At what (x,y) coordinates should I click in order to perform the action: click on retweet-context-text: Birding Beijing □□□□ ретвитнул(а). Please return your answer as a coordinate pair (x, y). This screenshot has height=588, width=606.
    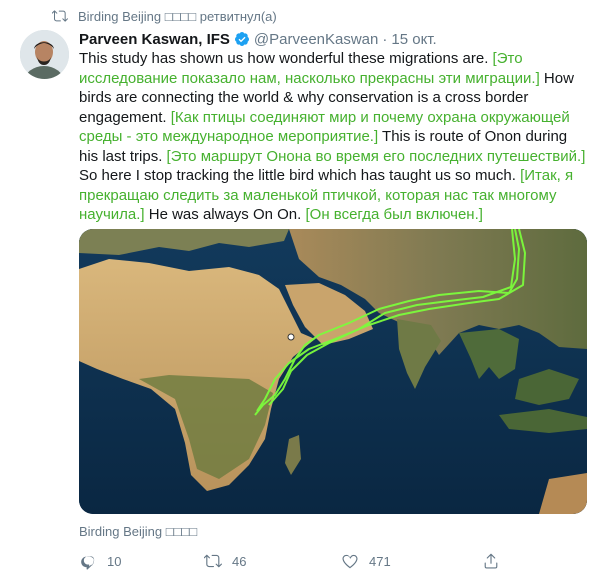
    Looking at the image, I should click on (177, 16).